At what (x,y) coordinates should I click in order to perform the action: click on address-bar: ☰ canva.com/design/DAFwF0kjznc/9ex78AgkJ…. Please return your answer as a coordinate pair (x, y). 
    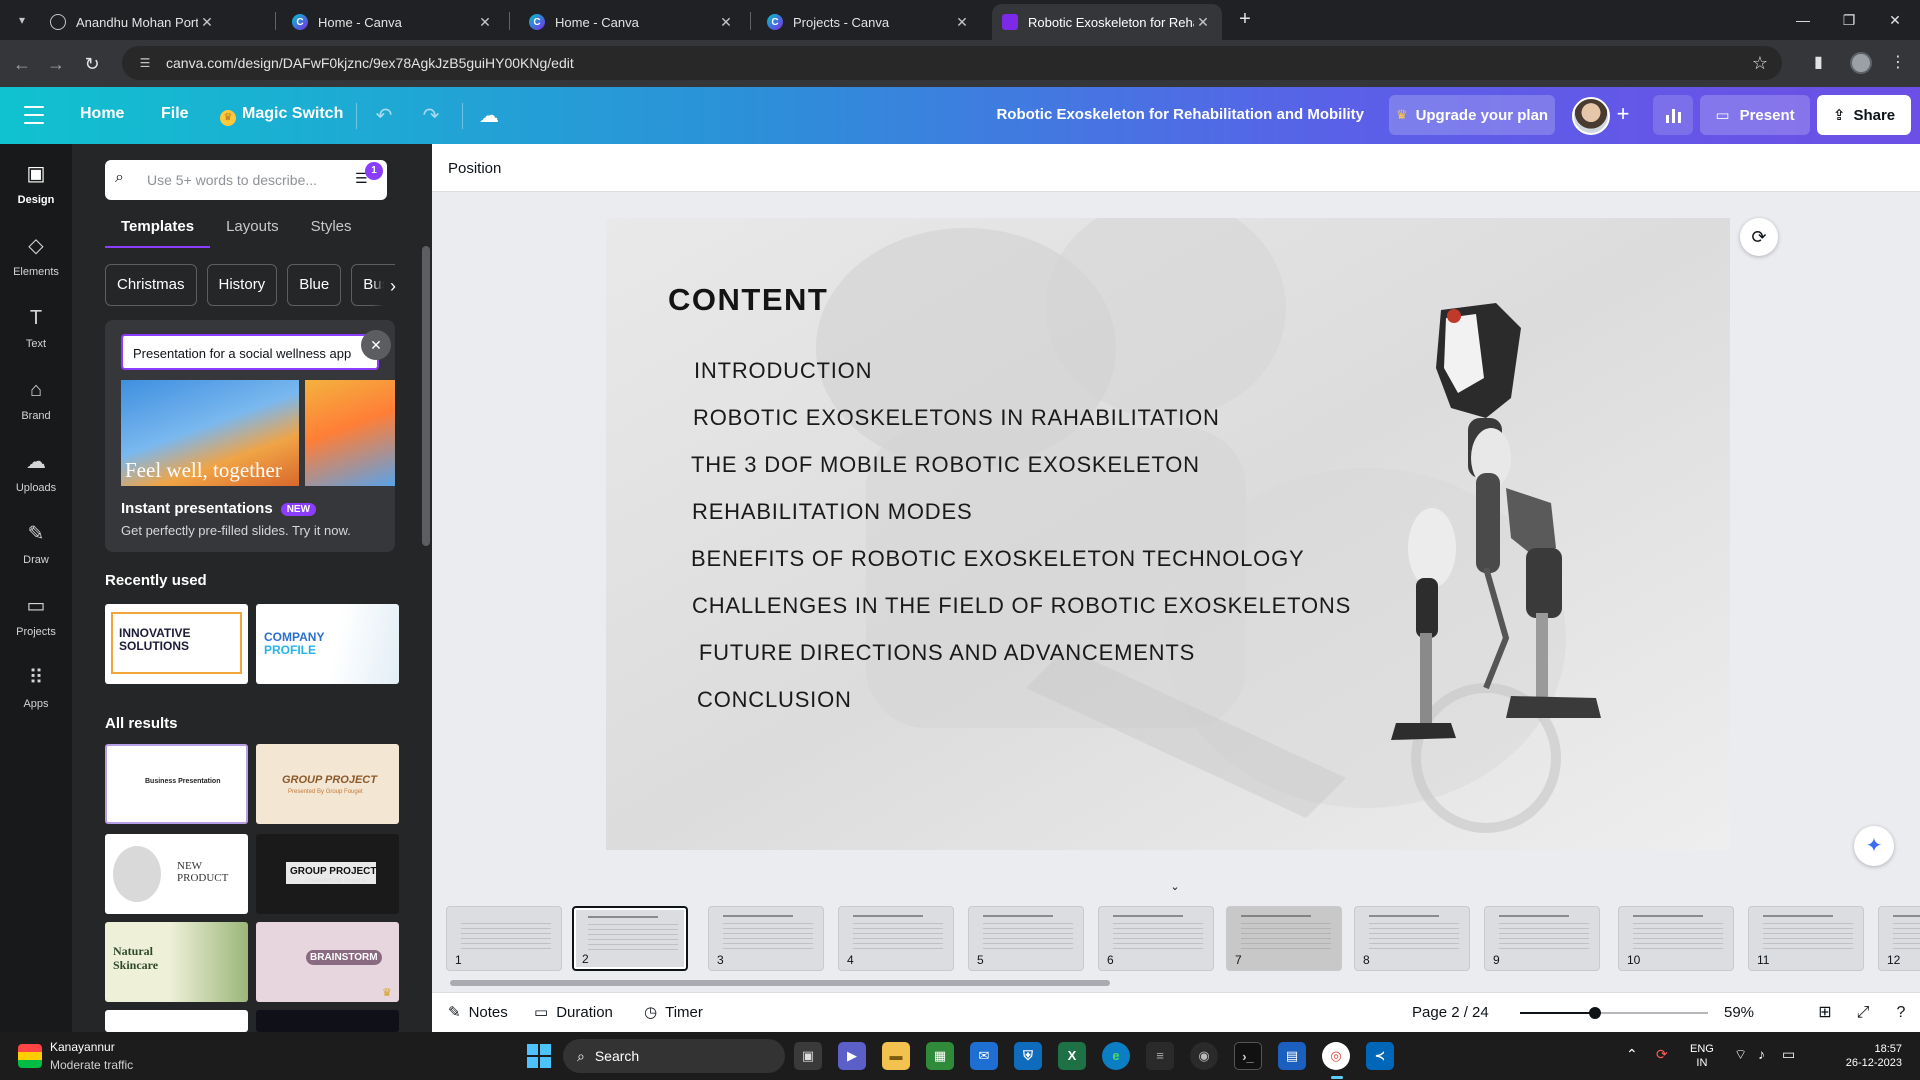
    Looking at the image, I should click on (952, 63).